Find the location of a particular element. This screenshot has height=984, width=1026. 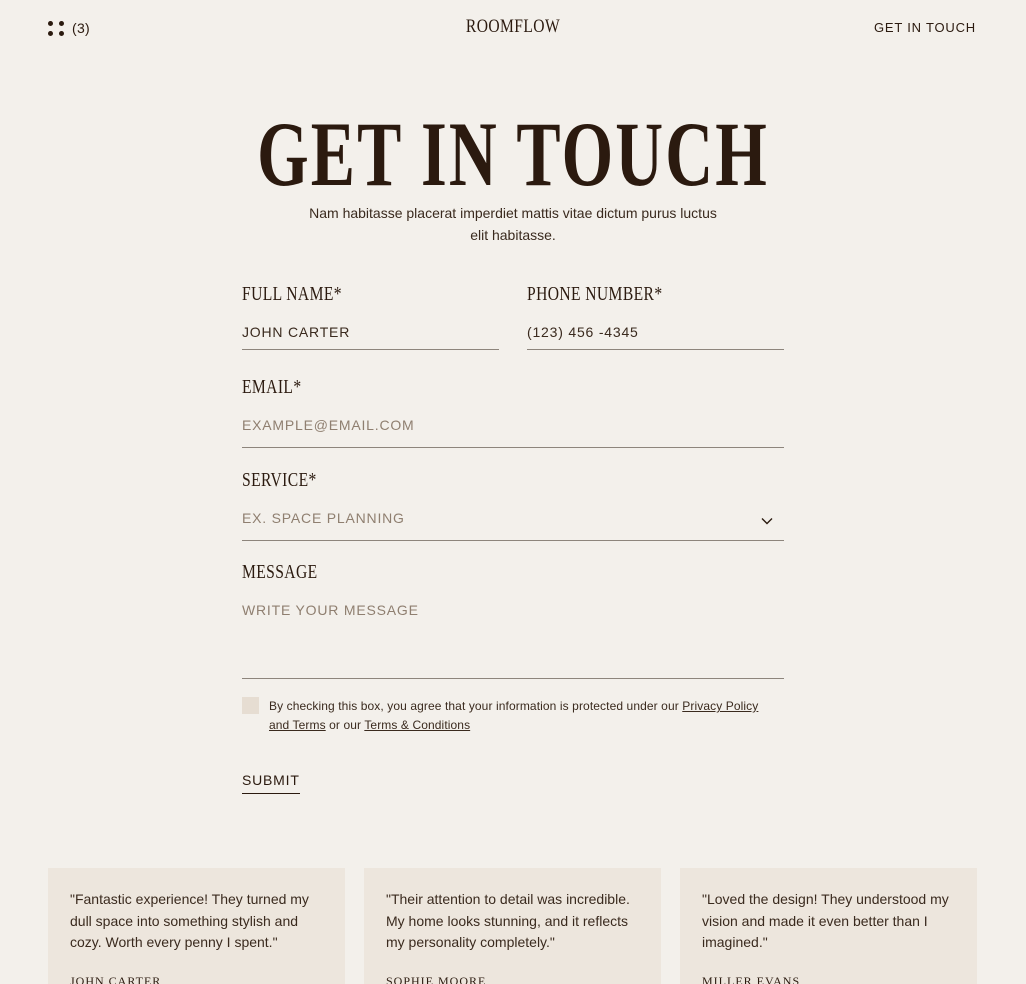

top-navigation: (3) ROOMFLOW GET IN TOUCH is located at coordinates (513, 30).